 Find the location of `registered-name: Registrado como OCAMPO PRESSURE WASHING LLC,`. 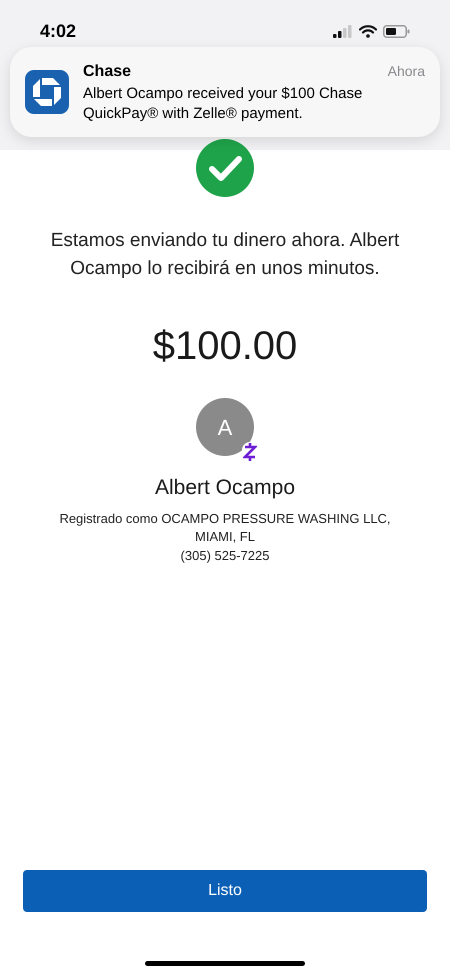

registered-name: Registrado como OCAMPO PRESSURE WASHING LLC, is located at coordinates (225, 519).